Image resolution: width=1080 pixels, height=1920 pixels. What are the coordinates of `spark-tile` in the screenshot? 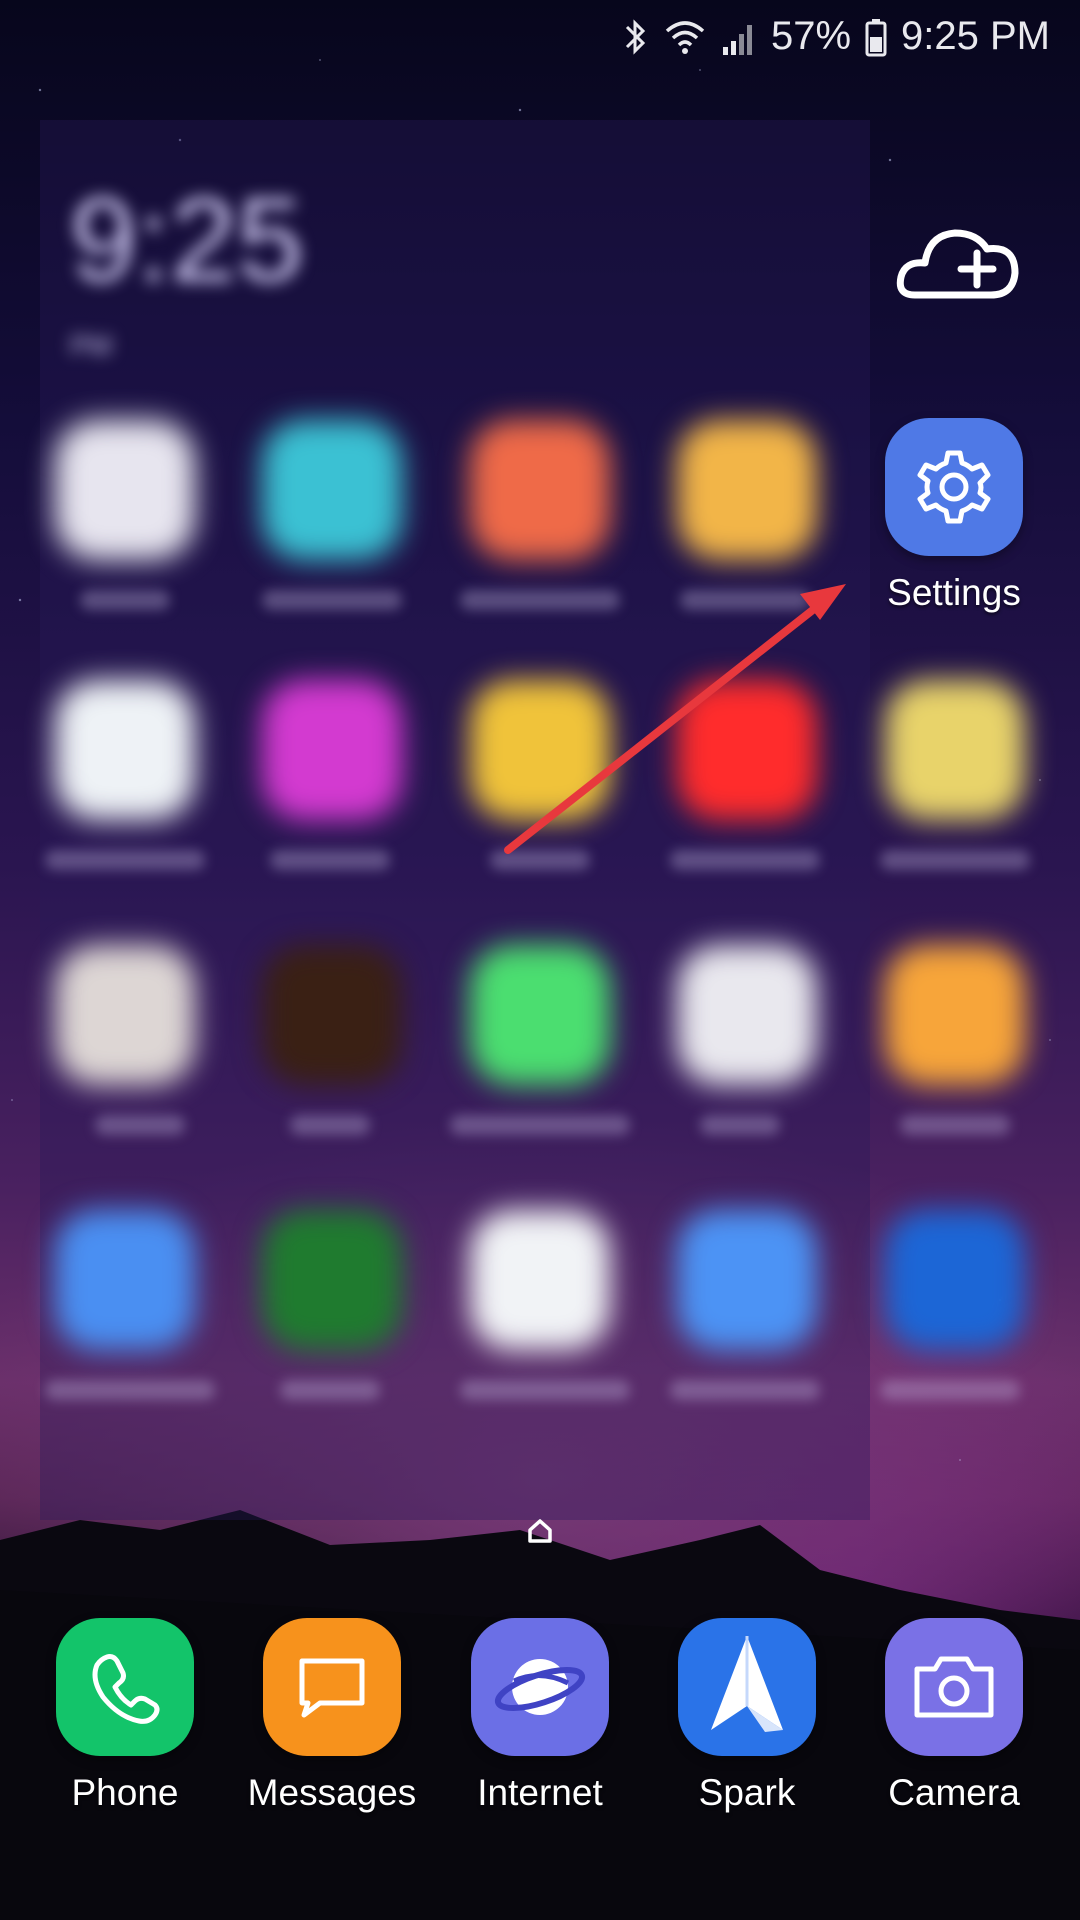 It's located at (747, 1687).